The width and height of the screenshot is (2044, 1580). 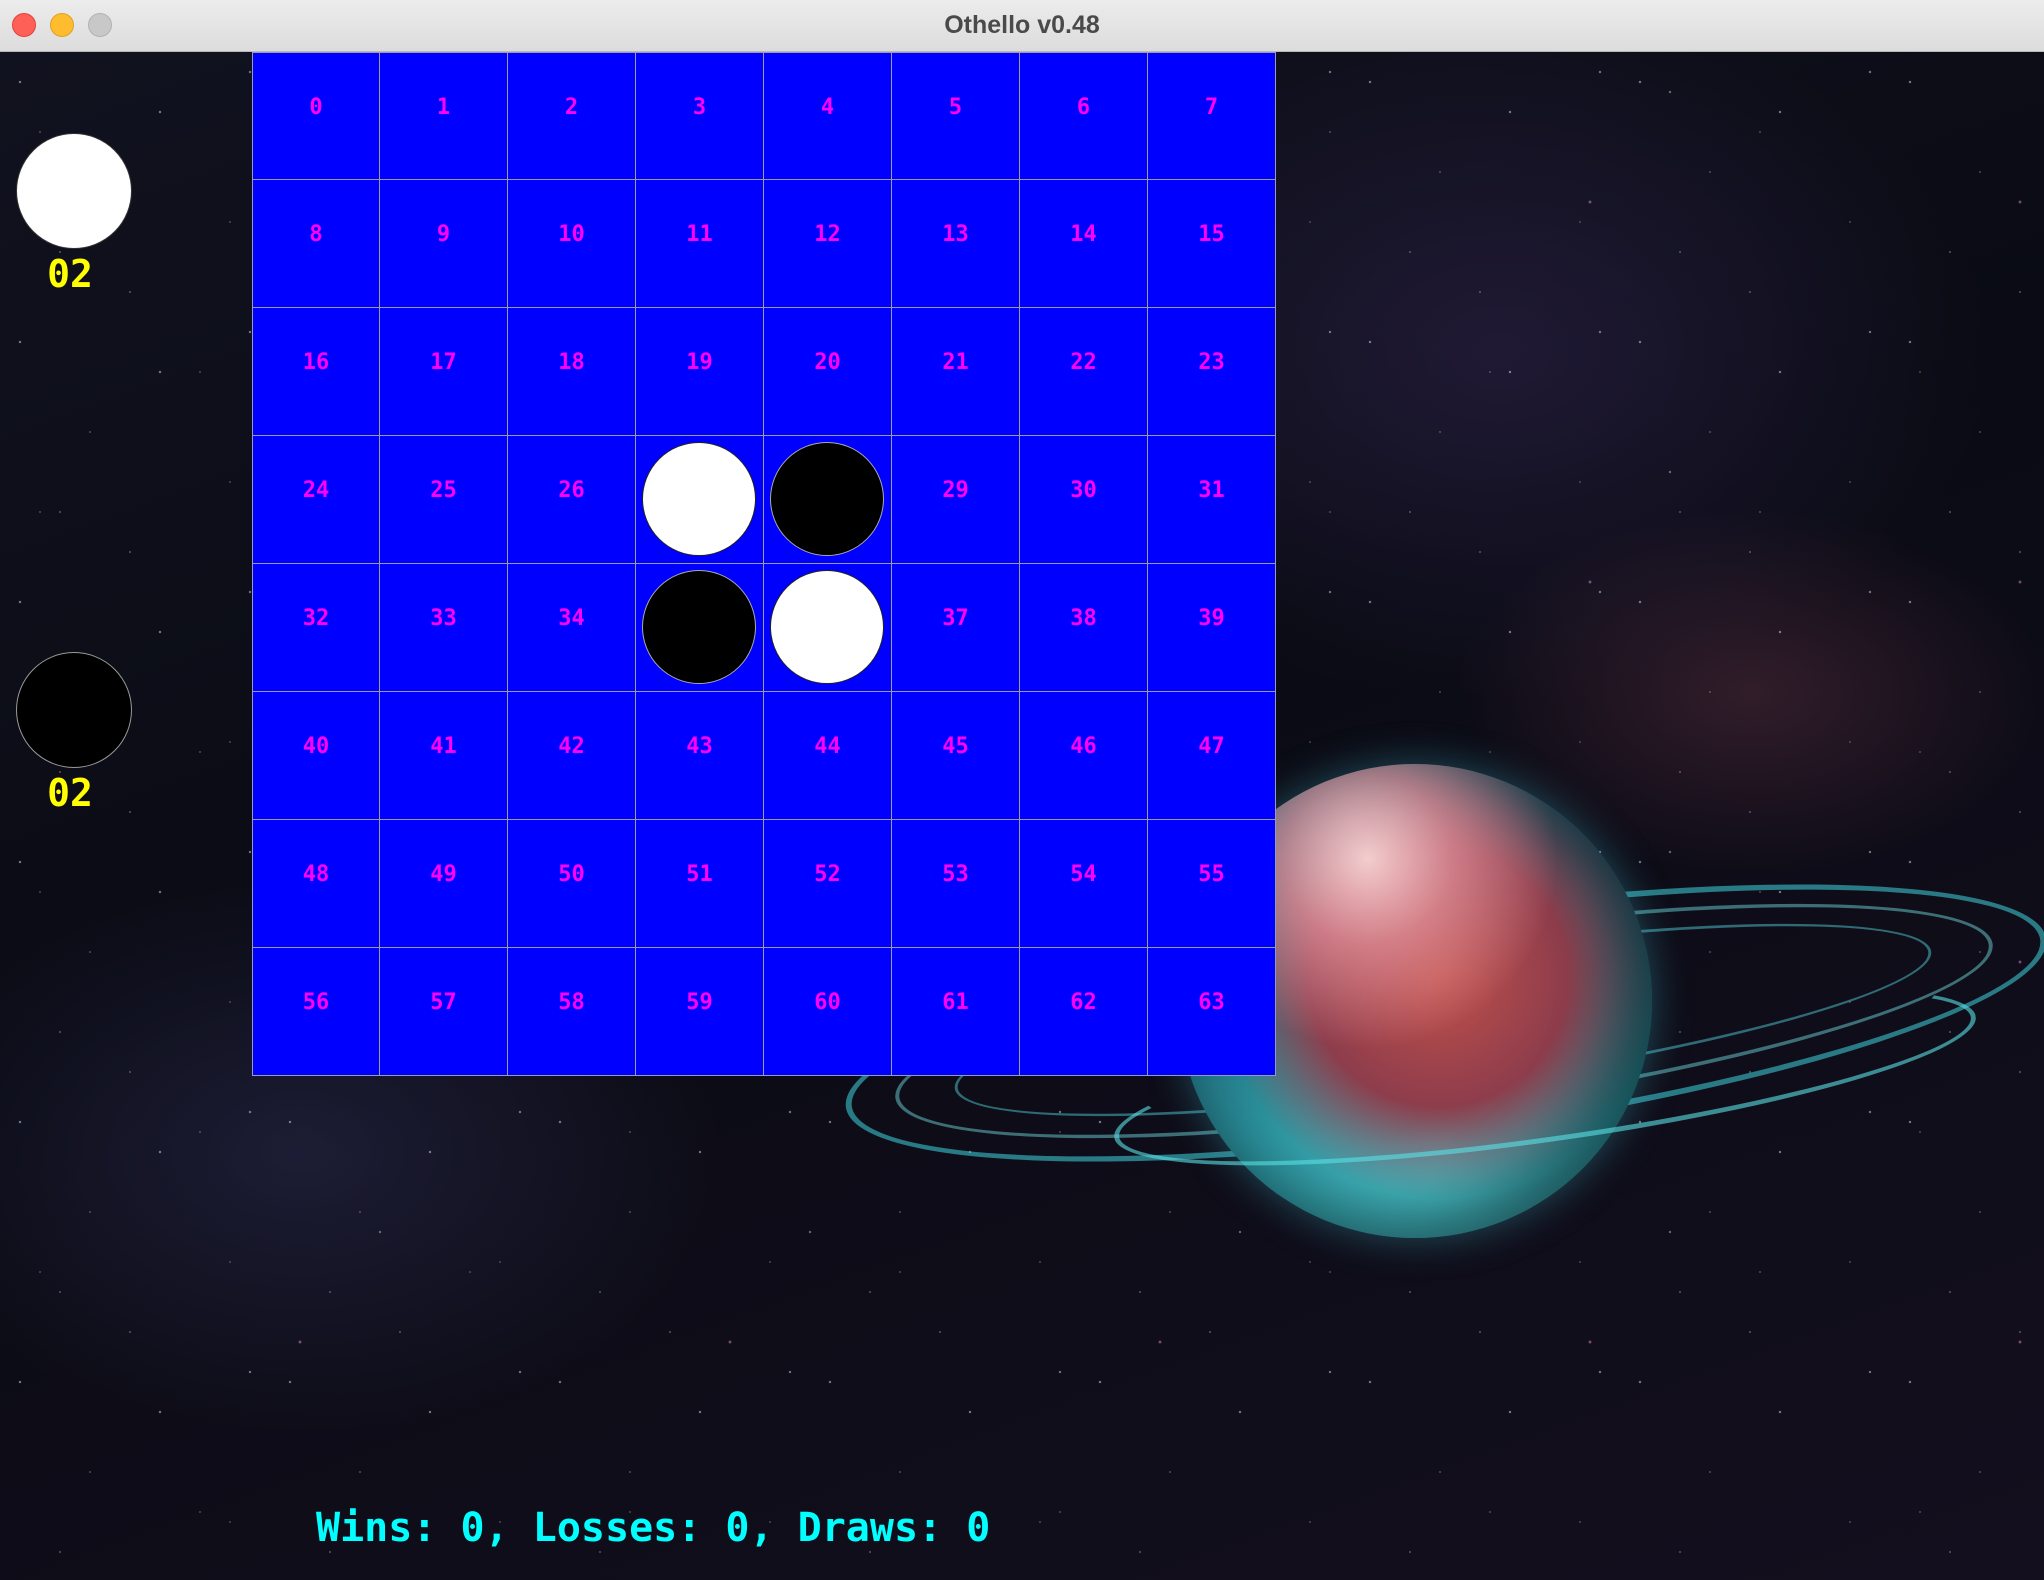 I want to click on cell-number: 37, so click(x=955, y=618).